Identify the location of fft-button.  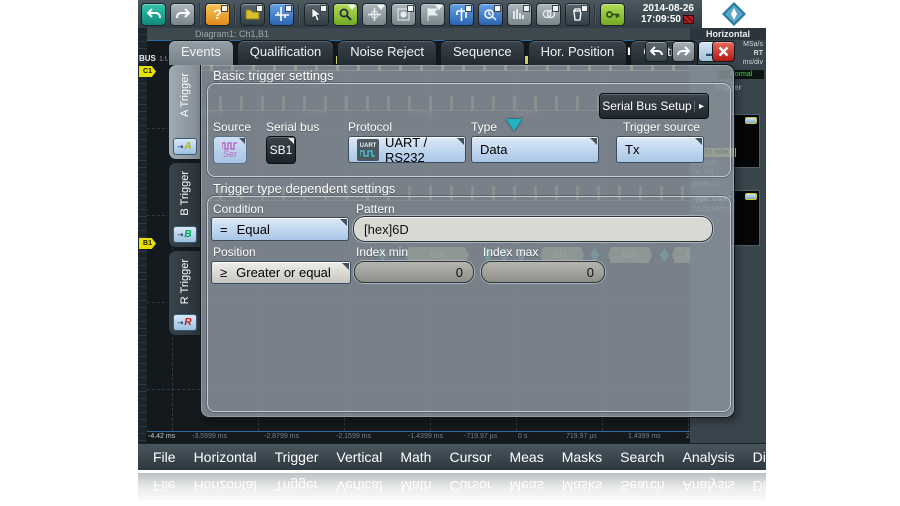
(519, 14).